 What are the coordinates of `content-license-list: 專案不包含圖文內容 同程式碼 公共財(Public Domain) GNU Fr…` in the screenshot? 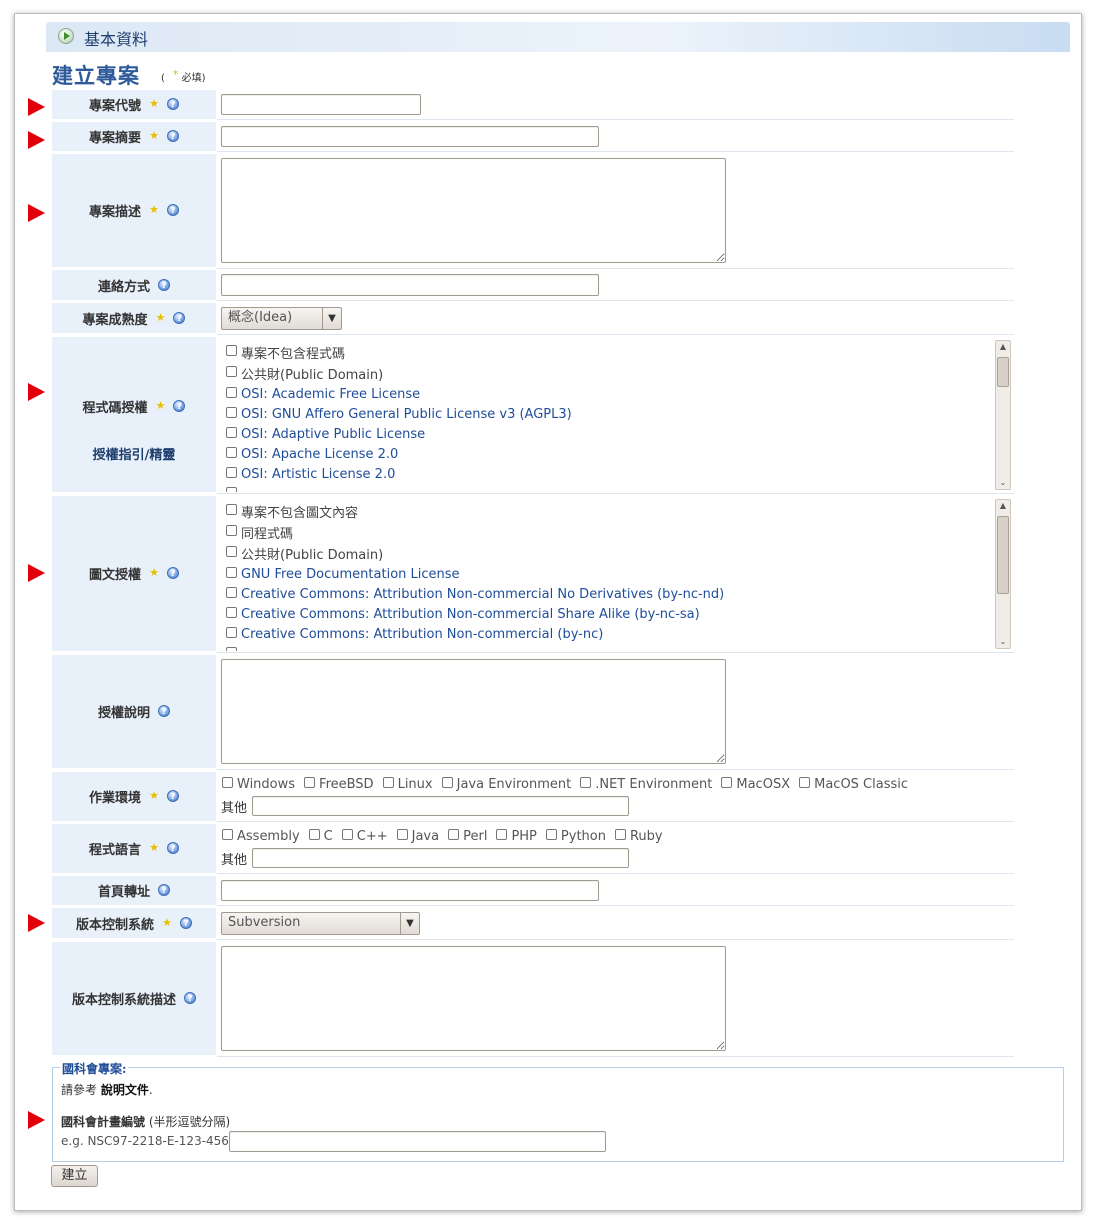 It's located at (615, 573).